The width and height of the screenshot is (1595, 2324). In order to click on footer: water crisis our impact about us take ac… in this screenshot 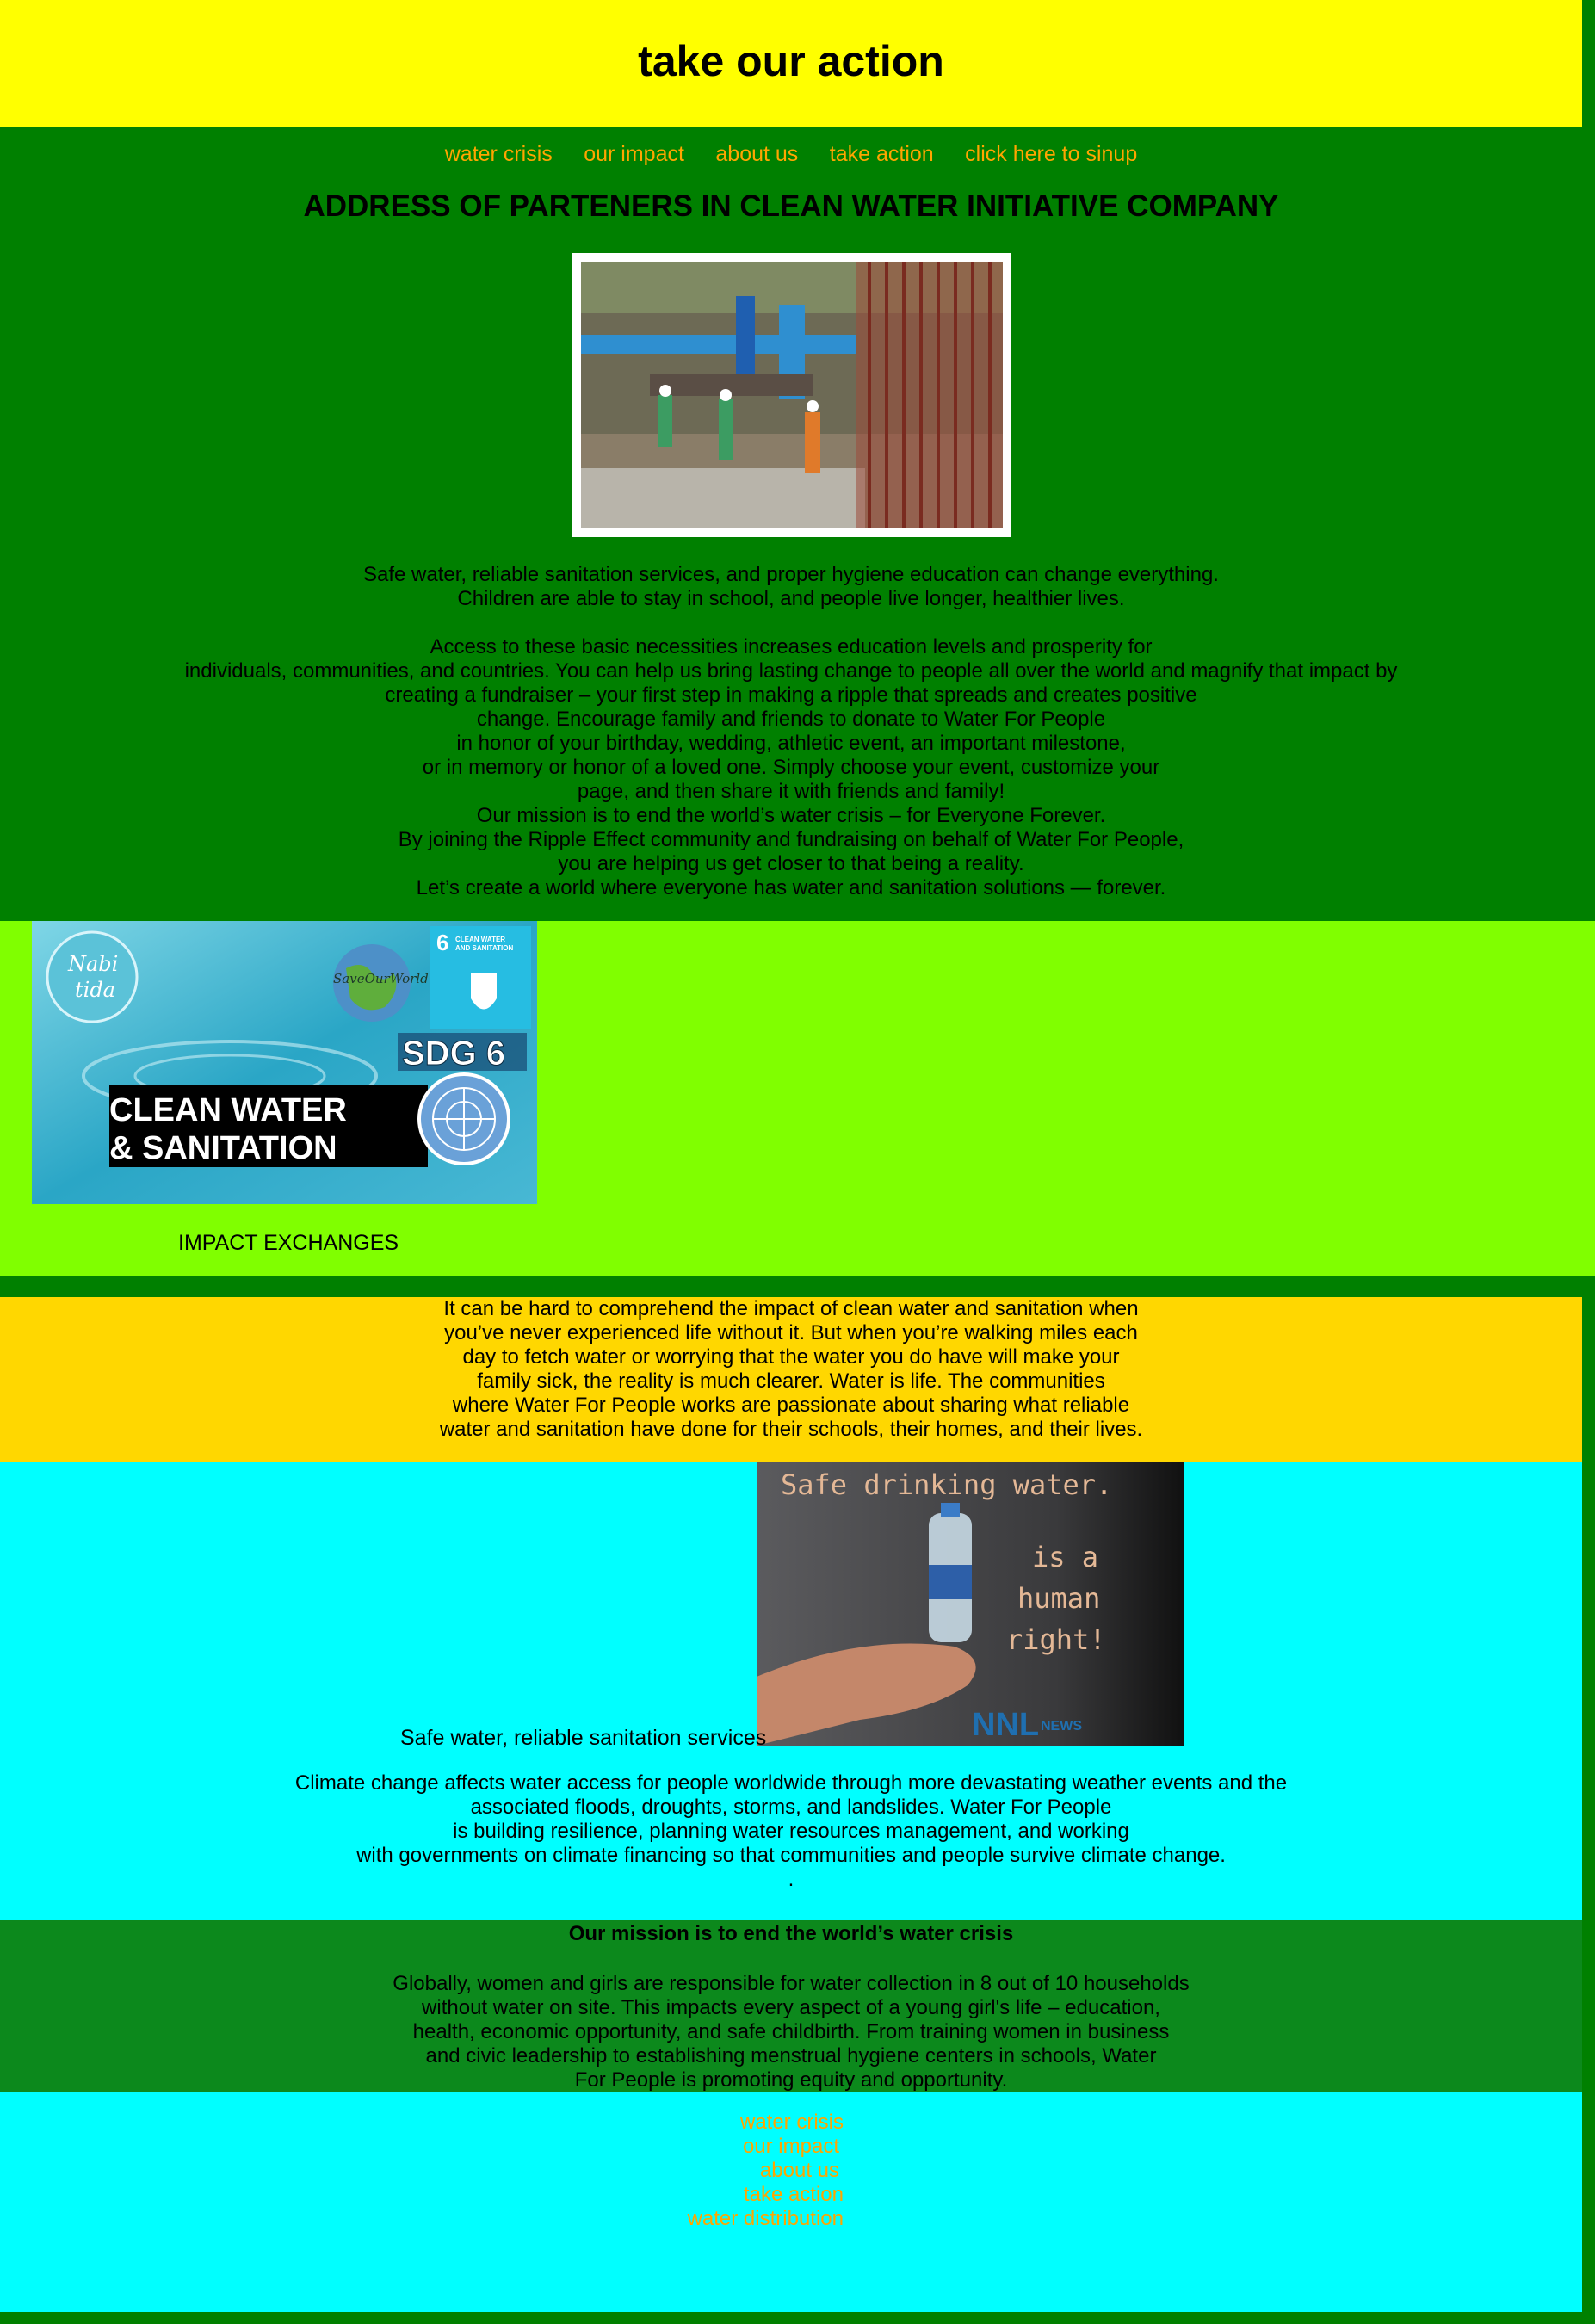, I will do `click(791, 2202)`.